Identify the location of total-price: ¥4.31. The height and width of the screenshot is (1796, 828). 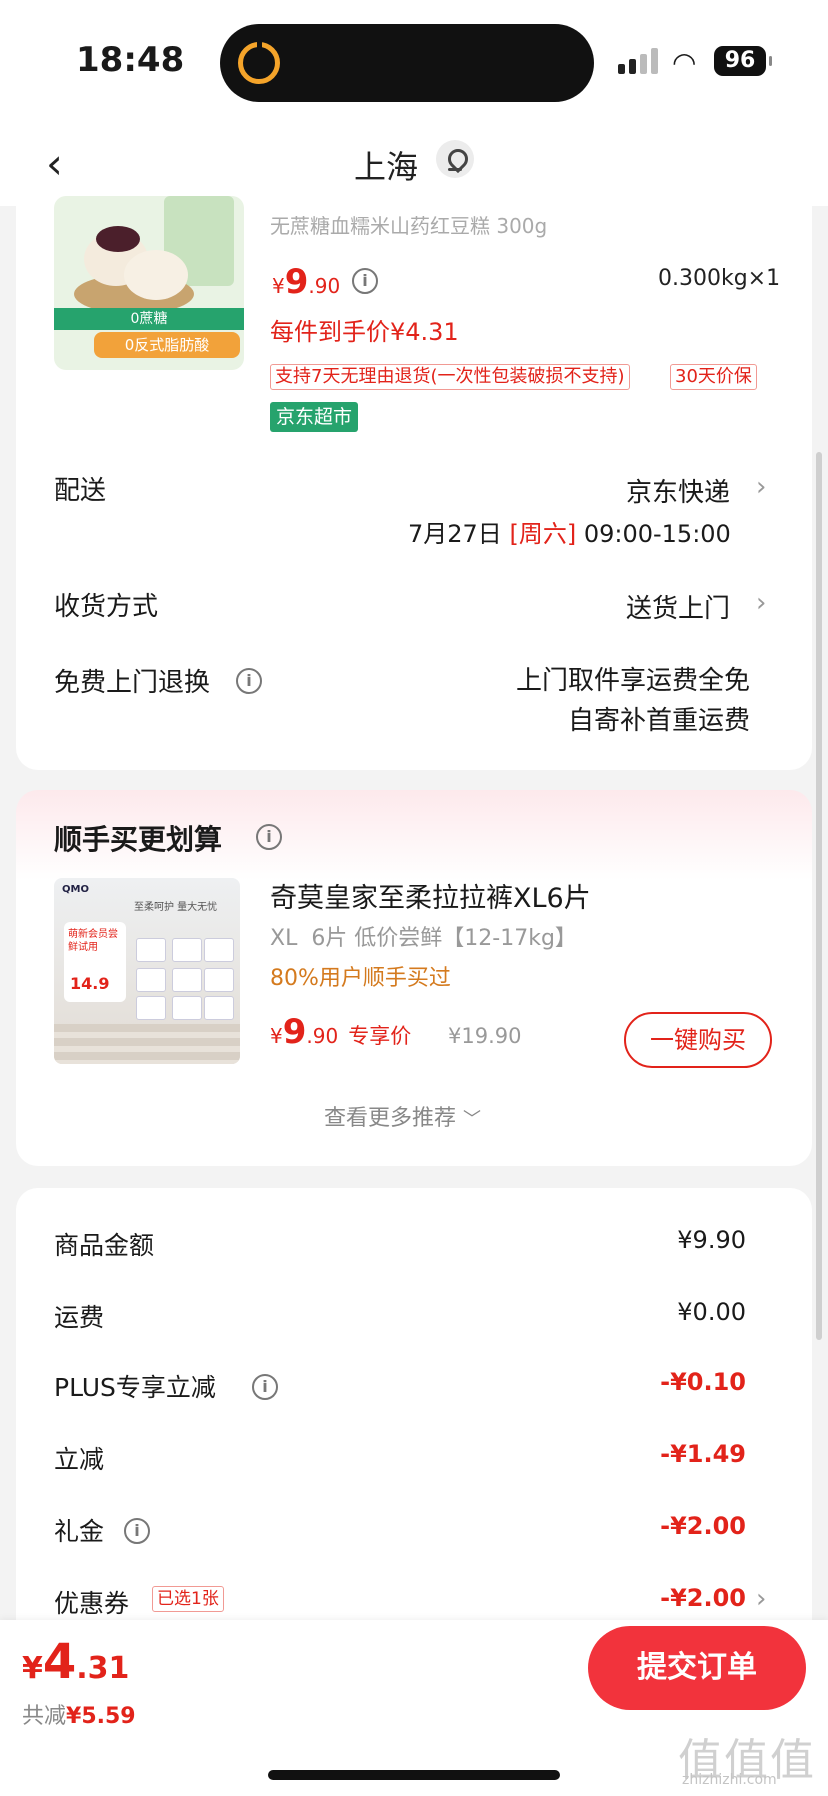
(75, 1662).